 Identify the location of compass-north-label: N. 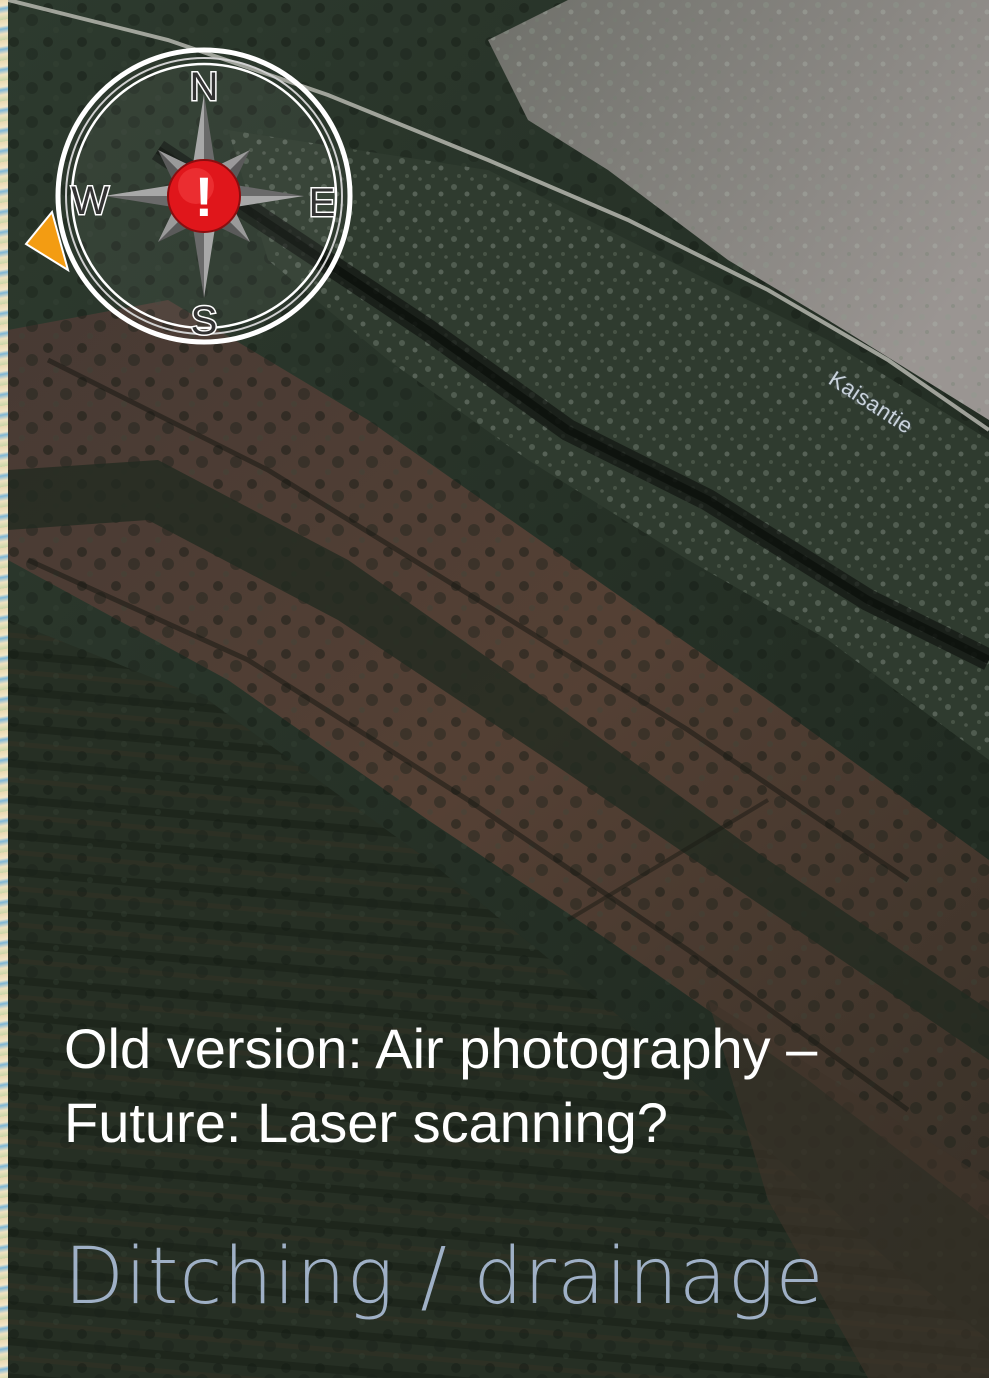
(204, 87).